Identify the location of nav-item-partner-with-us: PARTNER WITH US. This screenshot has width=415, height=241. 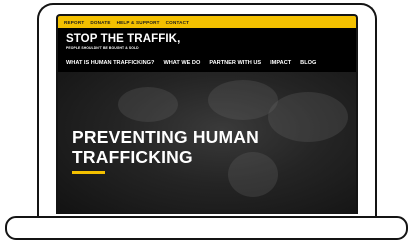
(235, 63).